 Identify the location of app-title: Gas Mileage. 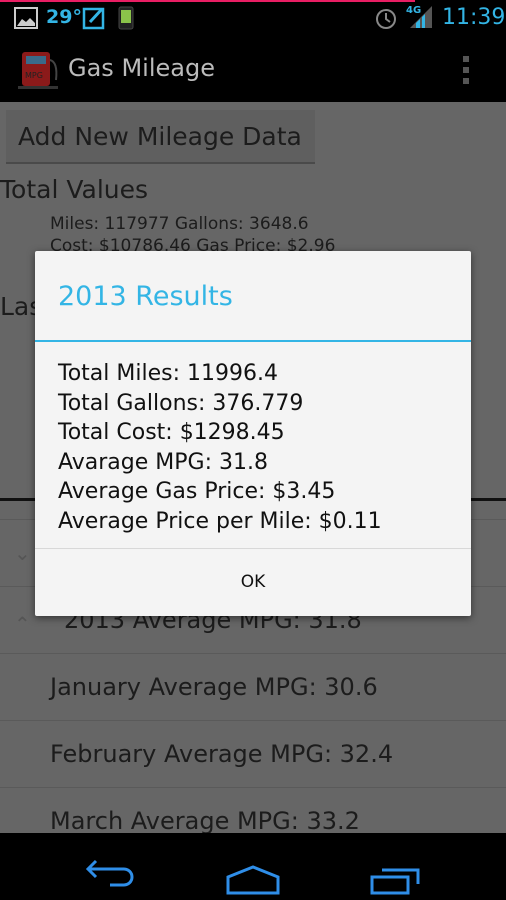
(141, 68).